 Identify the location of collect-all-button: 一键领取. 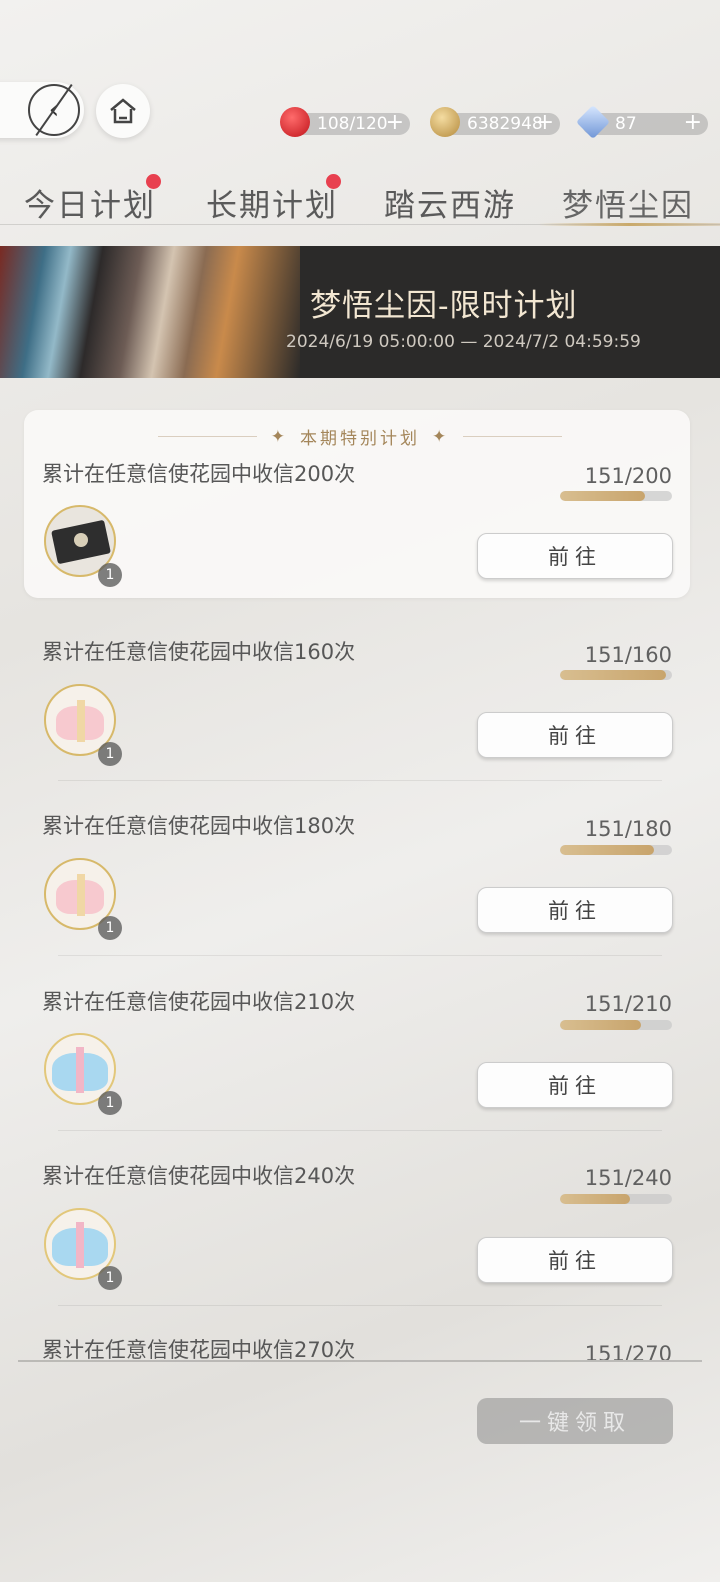
(575, 1421).